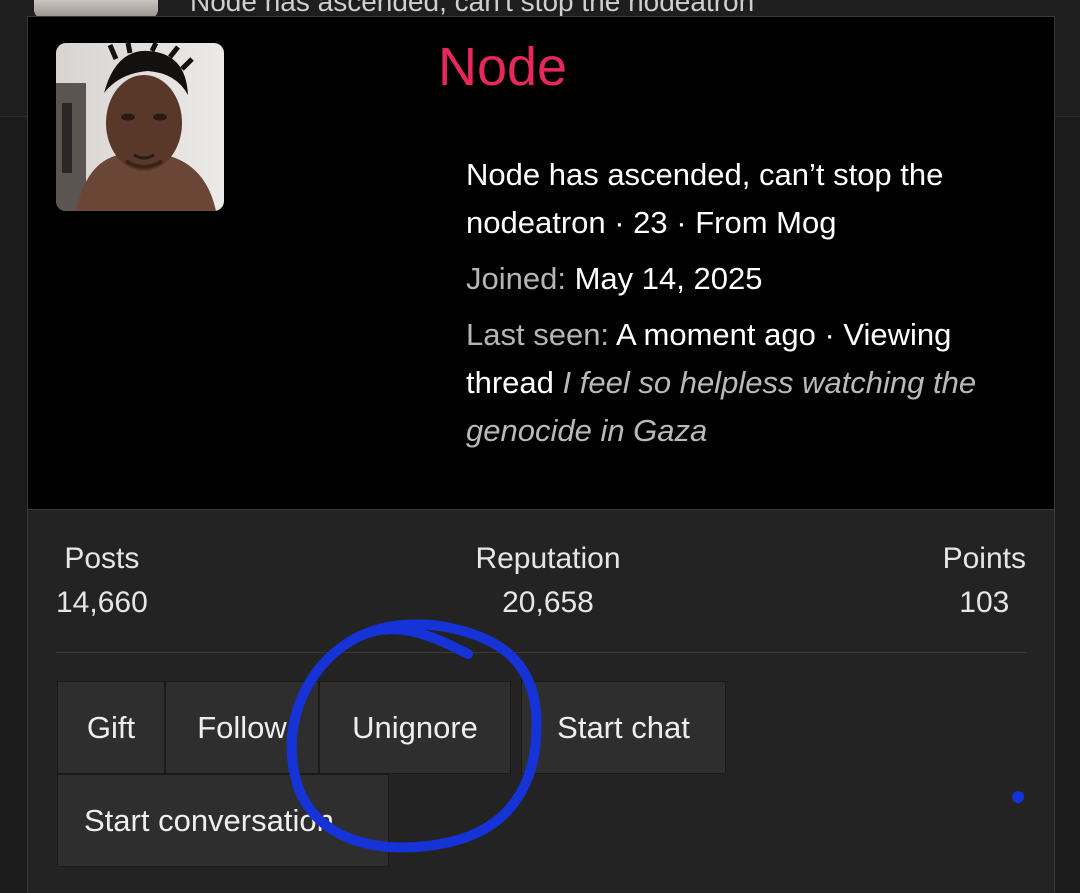  What do you see at coordinates (502, 67) in the screenshot?
I see `member-username: Node` at bounding box center [502, 67].